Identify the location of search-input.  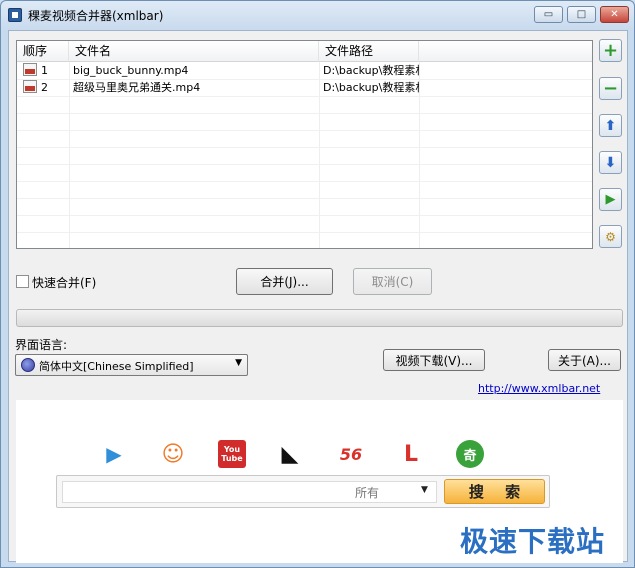
(249, 492).